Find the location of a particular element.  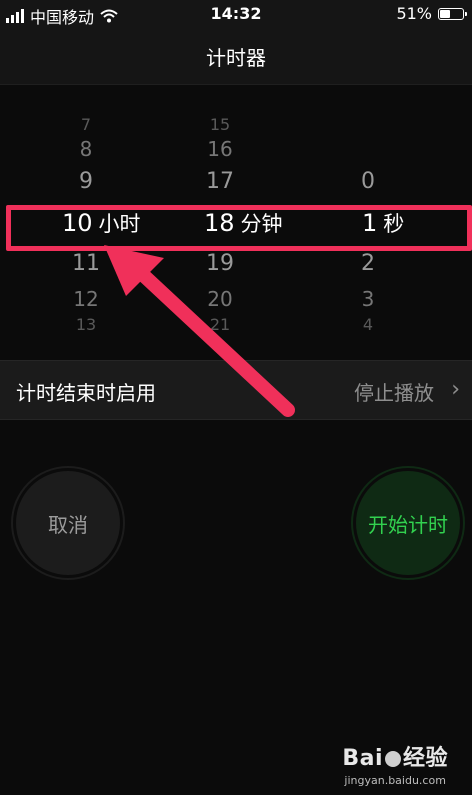

watermark-logo: Bai 经验 is located at coordinates (395, 756).